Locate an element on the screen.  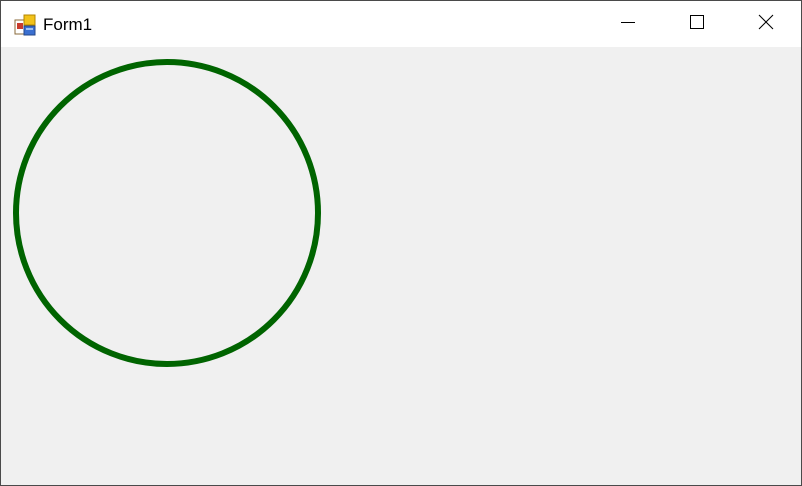
window-title: Form1 is located at coordinates (68, 24).